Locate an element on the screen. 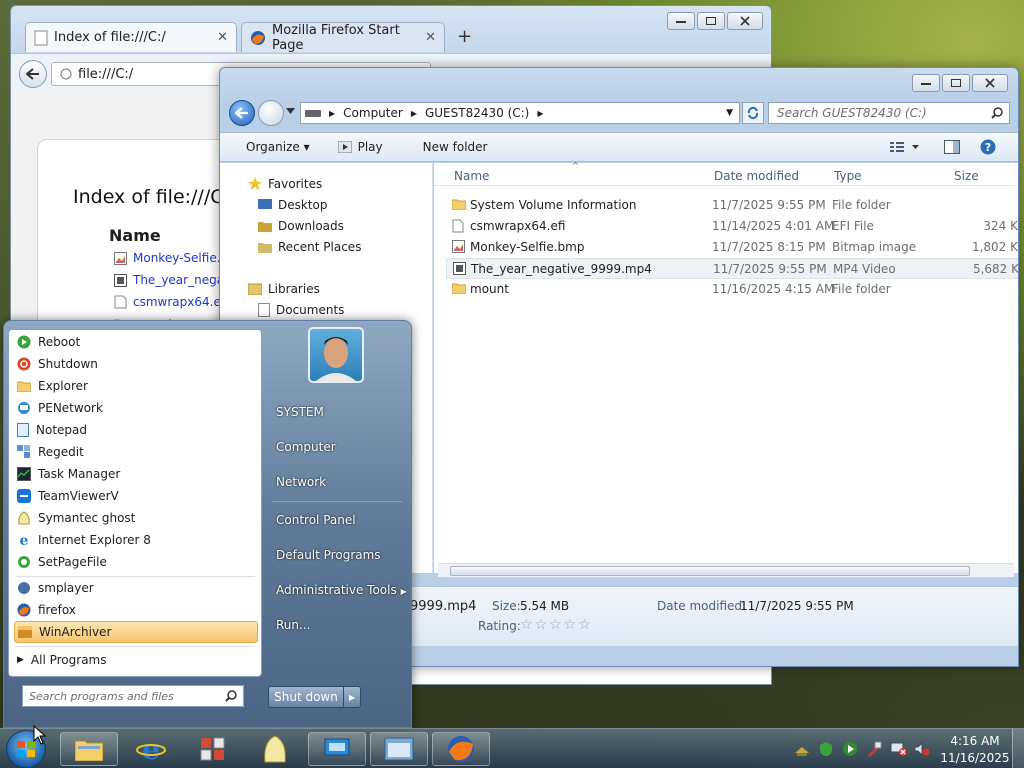 The width and height of the screenshot is (1024, 768). url-text: file:///C:/ is located at coordinates (106, 74).